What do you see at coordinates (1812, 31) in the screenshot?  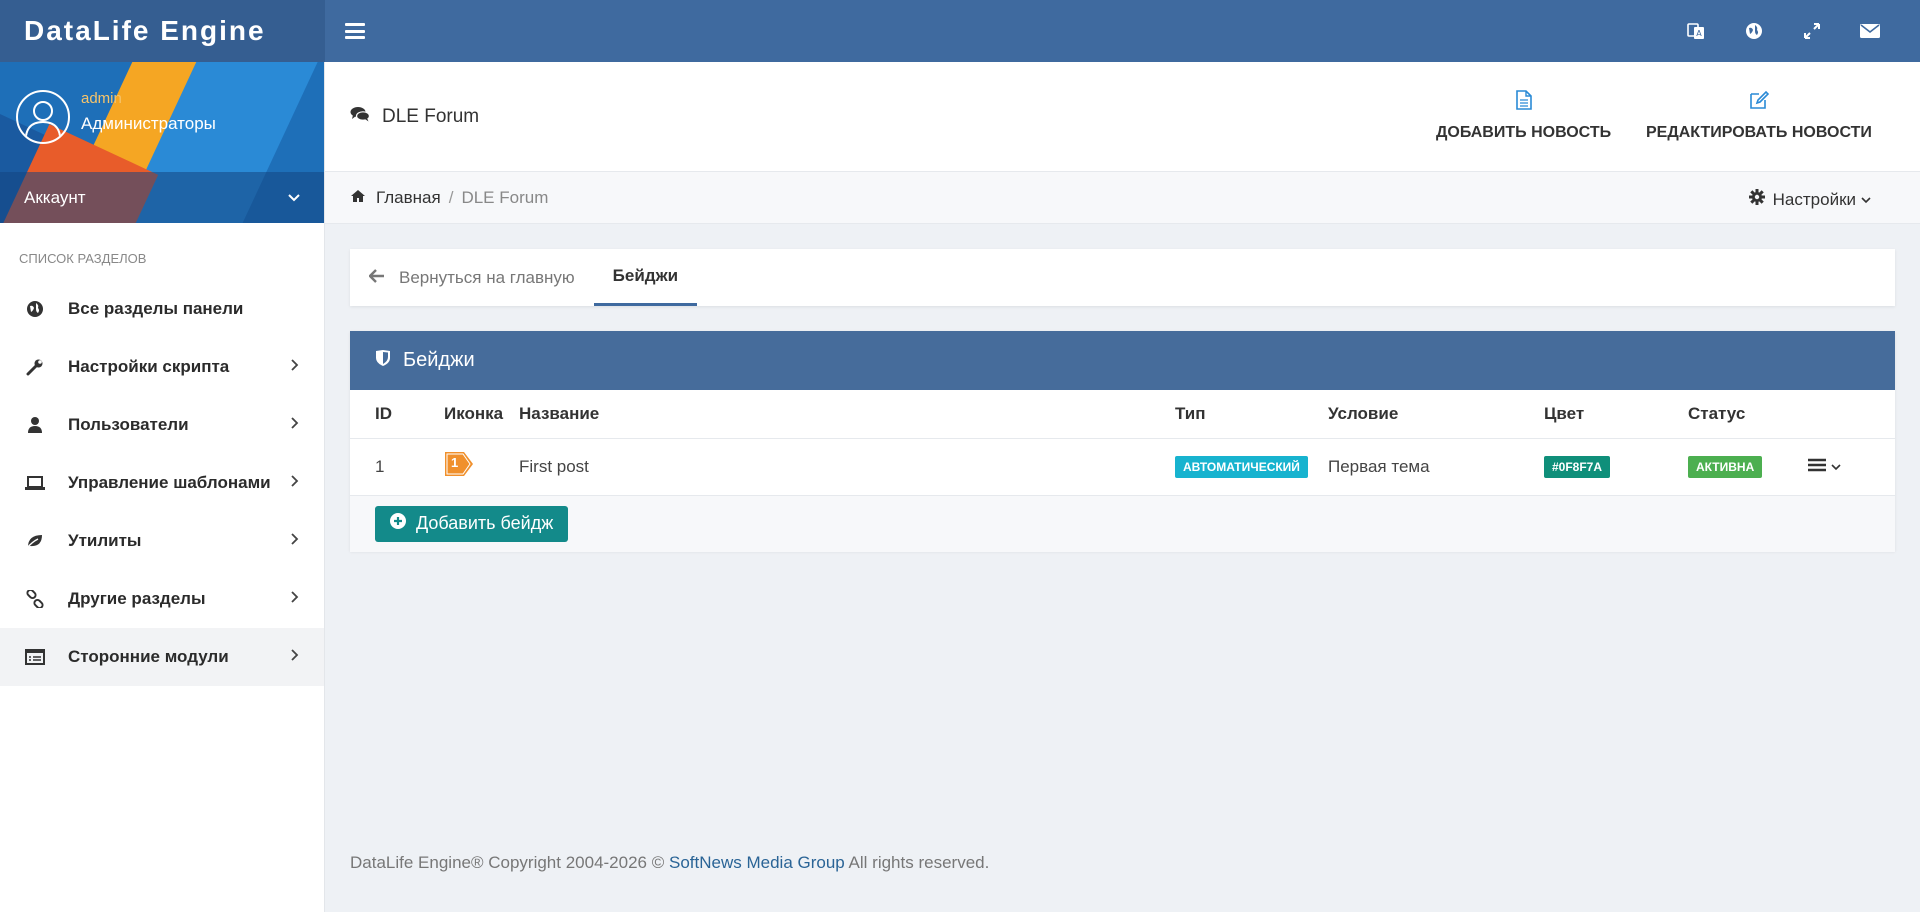 I see `expand-icon` at bounding box center [1812, 31].